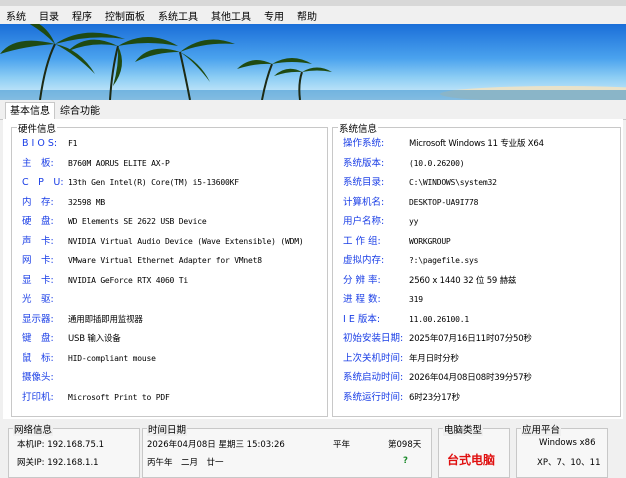 This screenshot has height=478, width=626. I want to click on menu-bar: 系统 目录 程序 控制面板 系统工具 其他工具 专用 帮助, so click(313, 15).